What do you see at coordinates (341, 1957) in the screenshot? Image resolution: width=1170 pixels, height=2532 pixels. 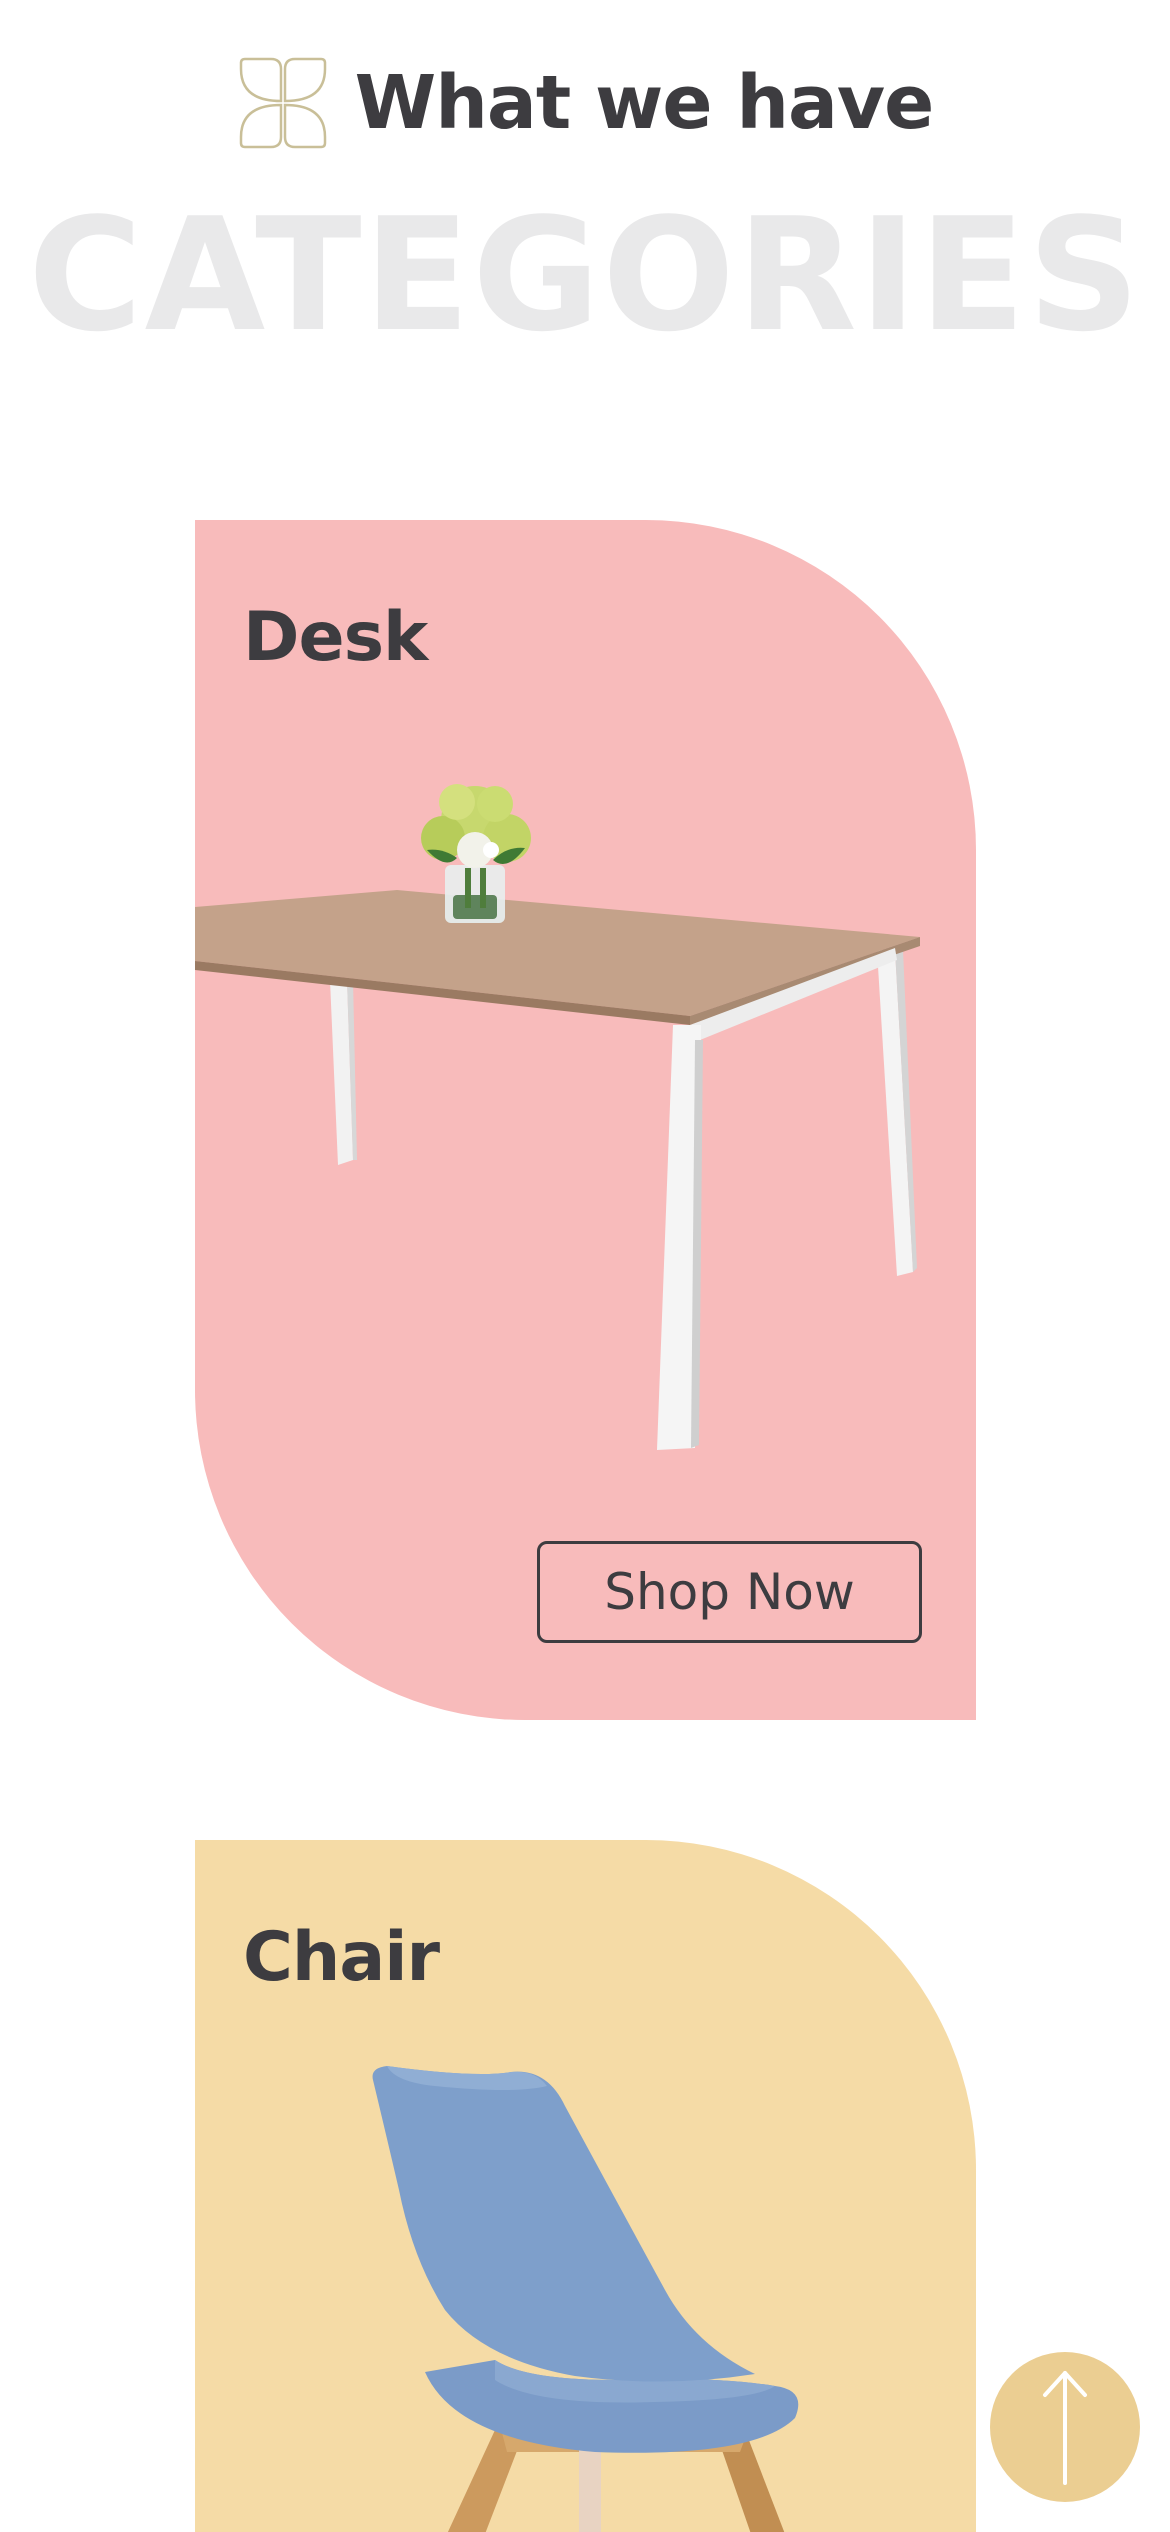 I see `category-title: Chair` at bounding box center [341, 1957].